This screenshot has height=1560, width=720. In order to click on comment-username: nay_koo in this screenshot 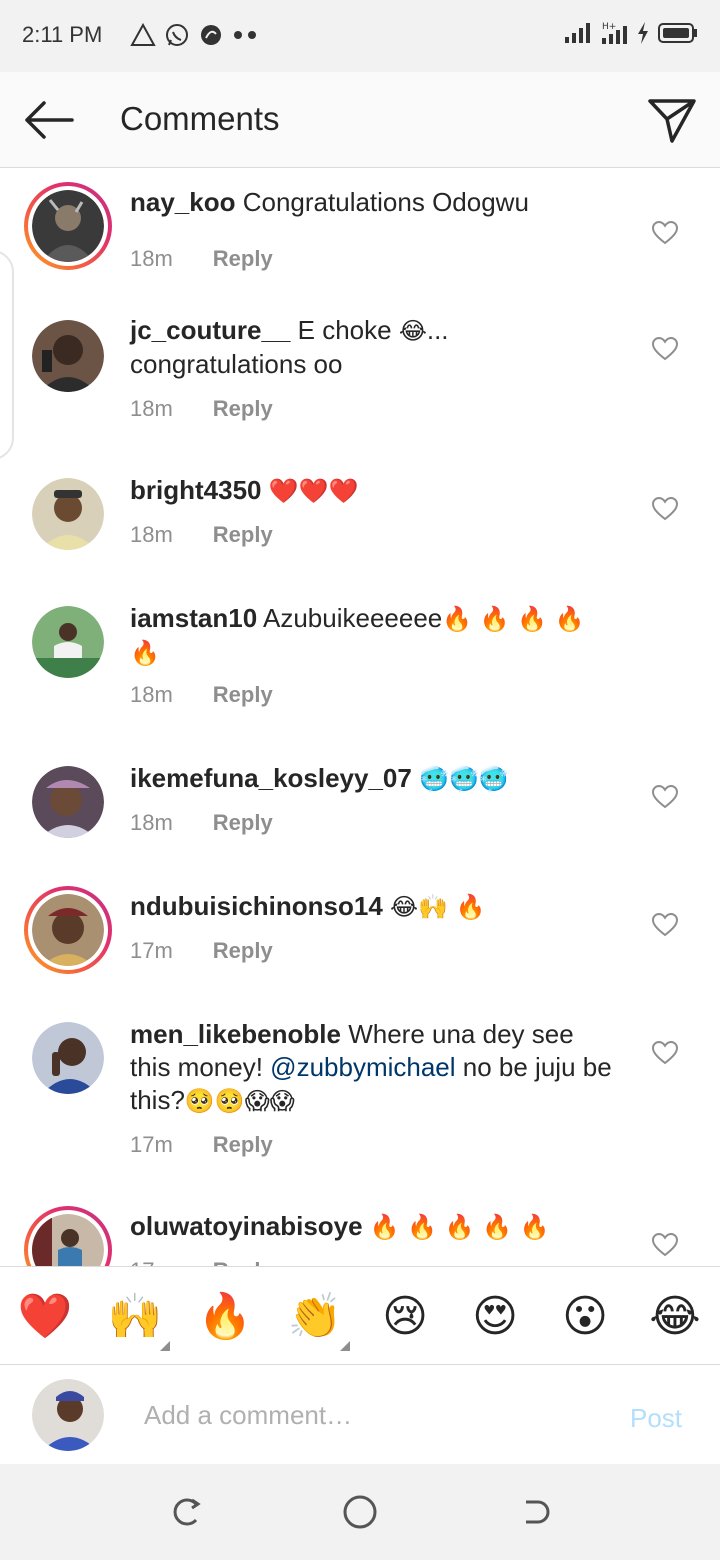, I will do `click(183, 202)`.